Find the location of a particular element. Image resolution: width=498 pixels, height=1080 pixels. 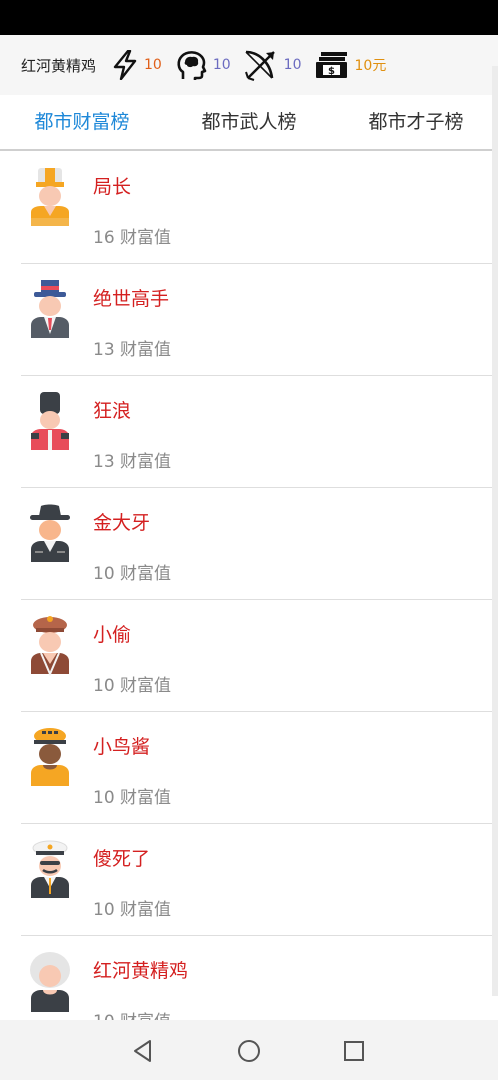

scrollbar is located at coordinates (495, 531).